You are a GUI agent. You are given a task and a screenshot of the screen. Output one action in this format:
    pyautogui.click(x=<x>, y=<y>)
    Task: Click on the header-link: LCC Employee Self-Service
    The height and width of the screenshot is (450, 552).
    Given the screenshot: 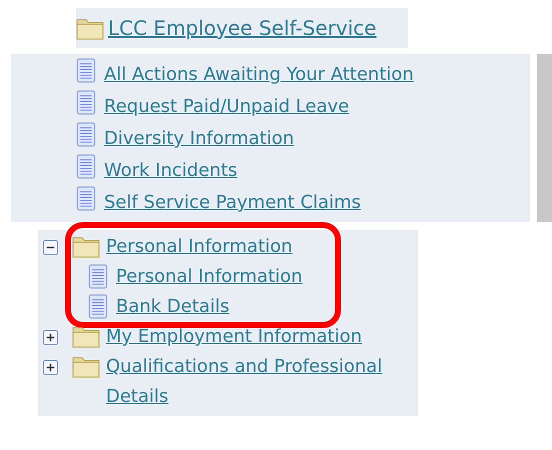 What is the action you would take?
    pyautogui.click(x=242, y=28)
    